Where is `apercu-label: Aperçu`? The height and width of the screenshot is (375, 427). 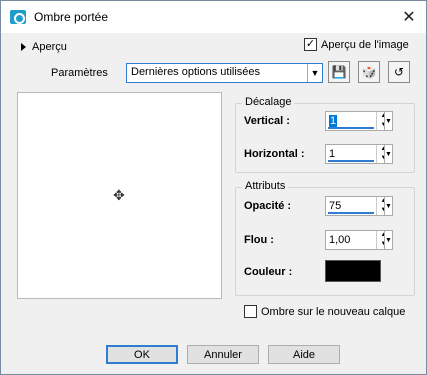
apercu-label: Aperçu is located at coordinates (49, 47).